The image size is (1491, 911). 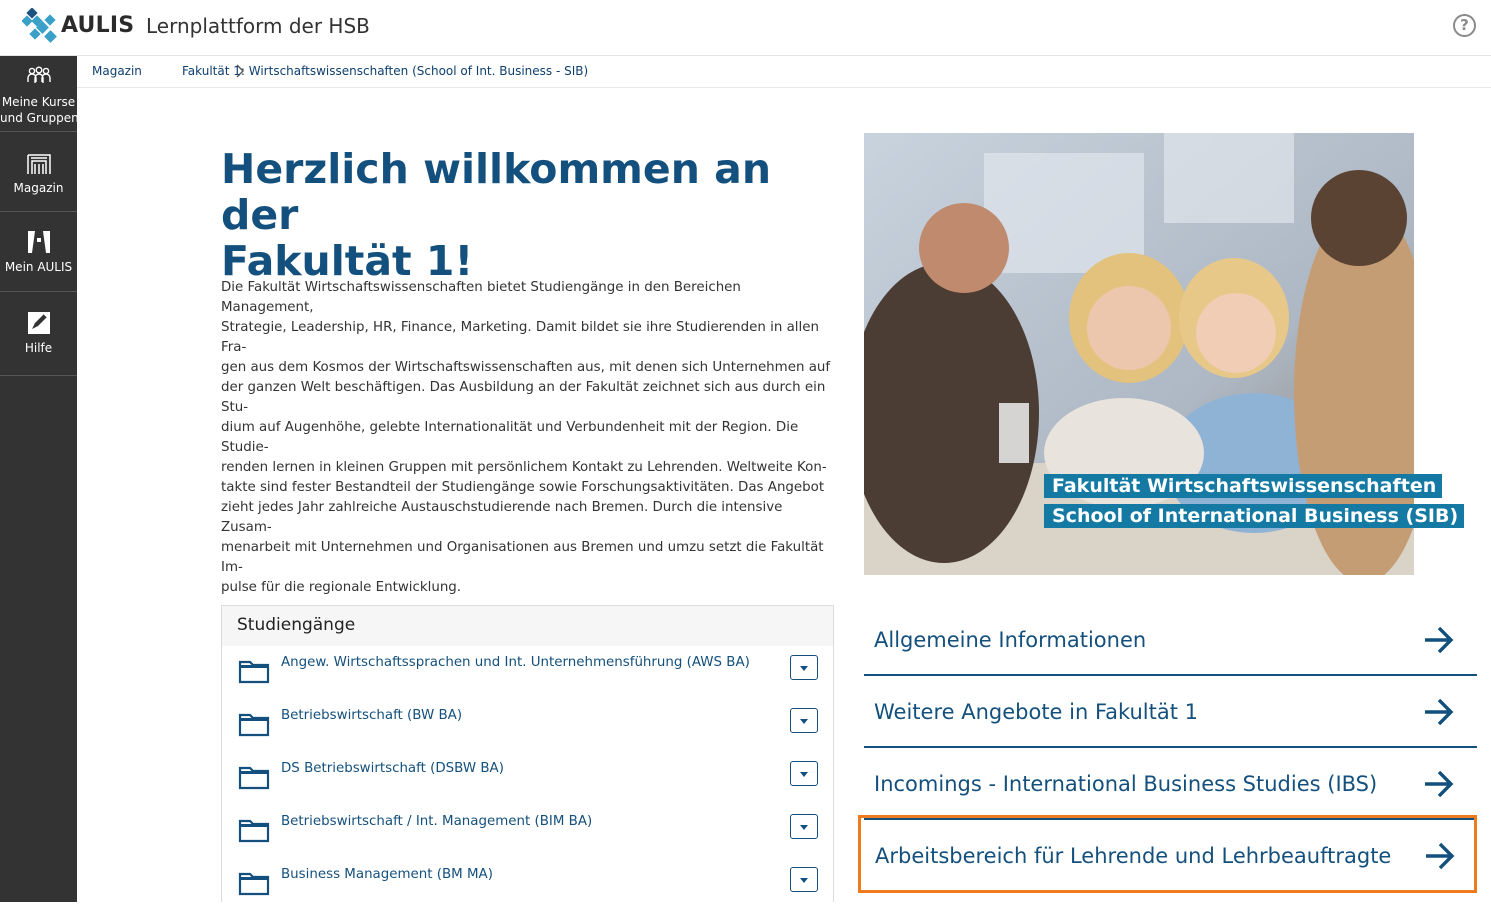 What do you see at coordinates (1010, 640) in the screenshot?
I see `link-label: Allgemeine Informationen` at bounding box center [1010, 640].